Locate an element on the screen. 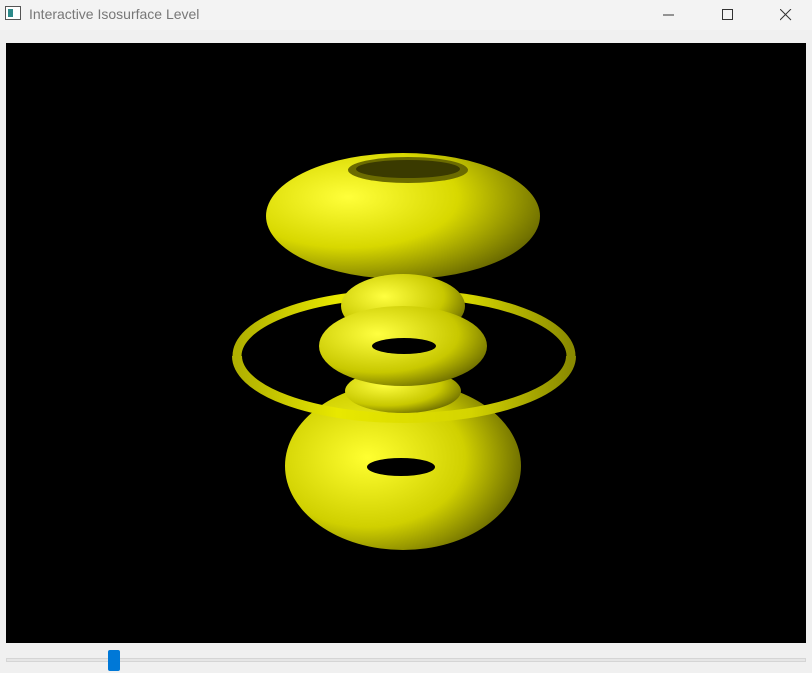  close-icon is located at coordinates (786, 15).